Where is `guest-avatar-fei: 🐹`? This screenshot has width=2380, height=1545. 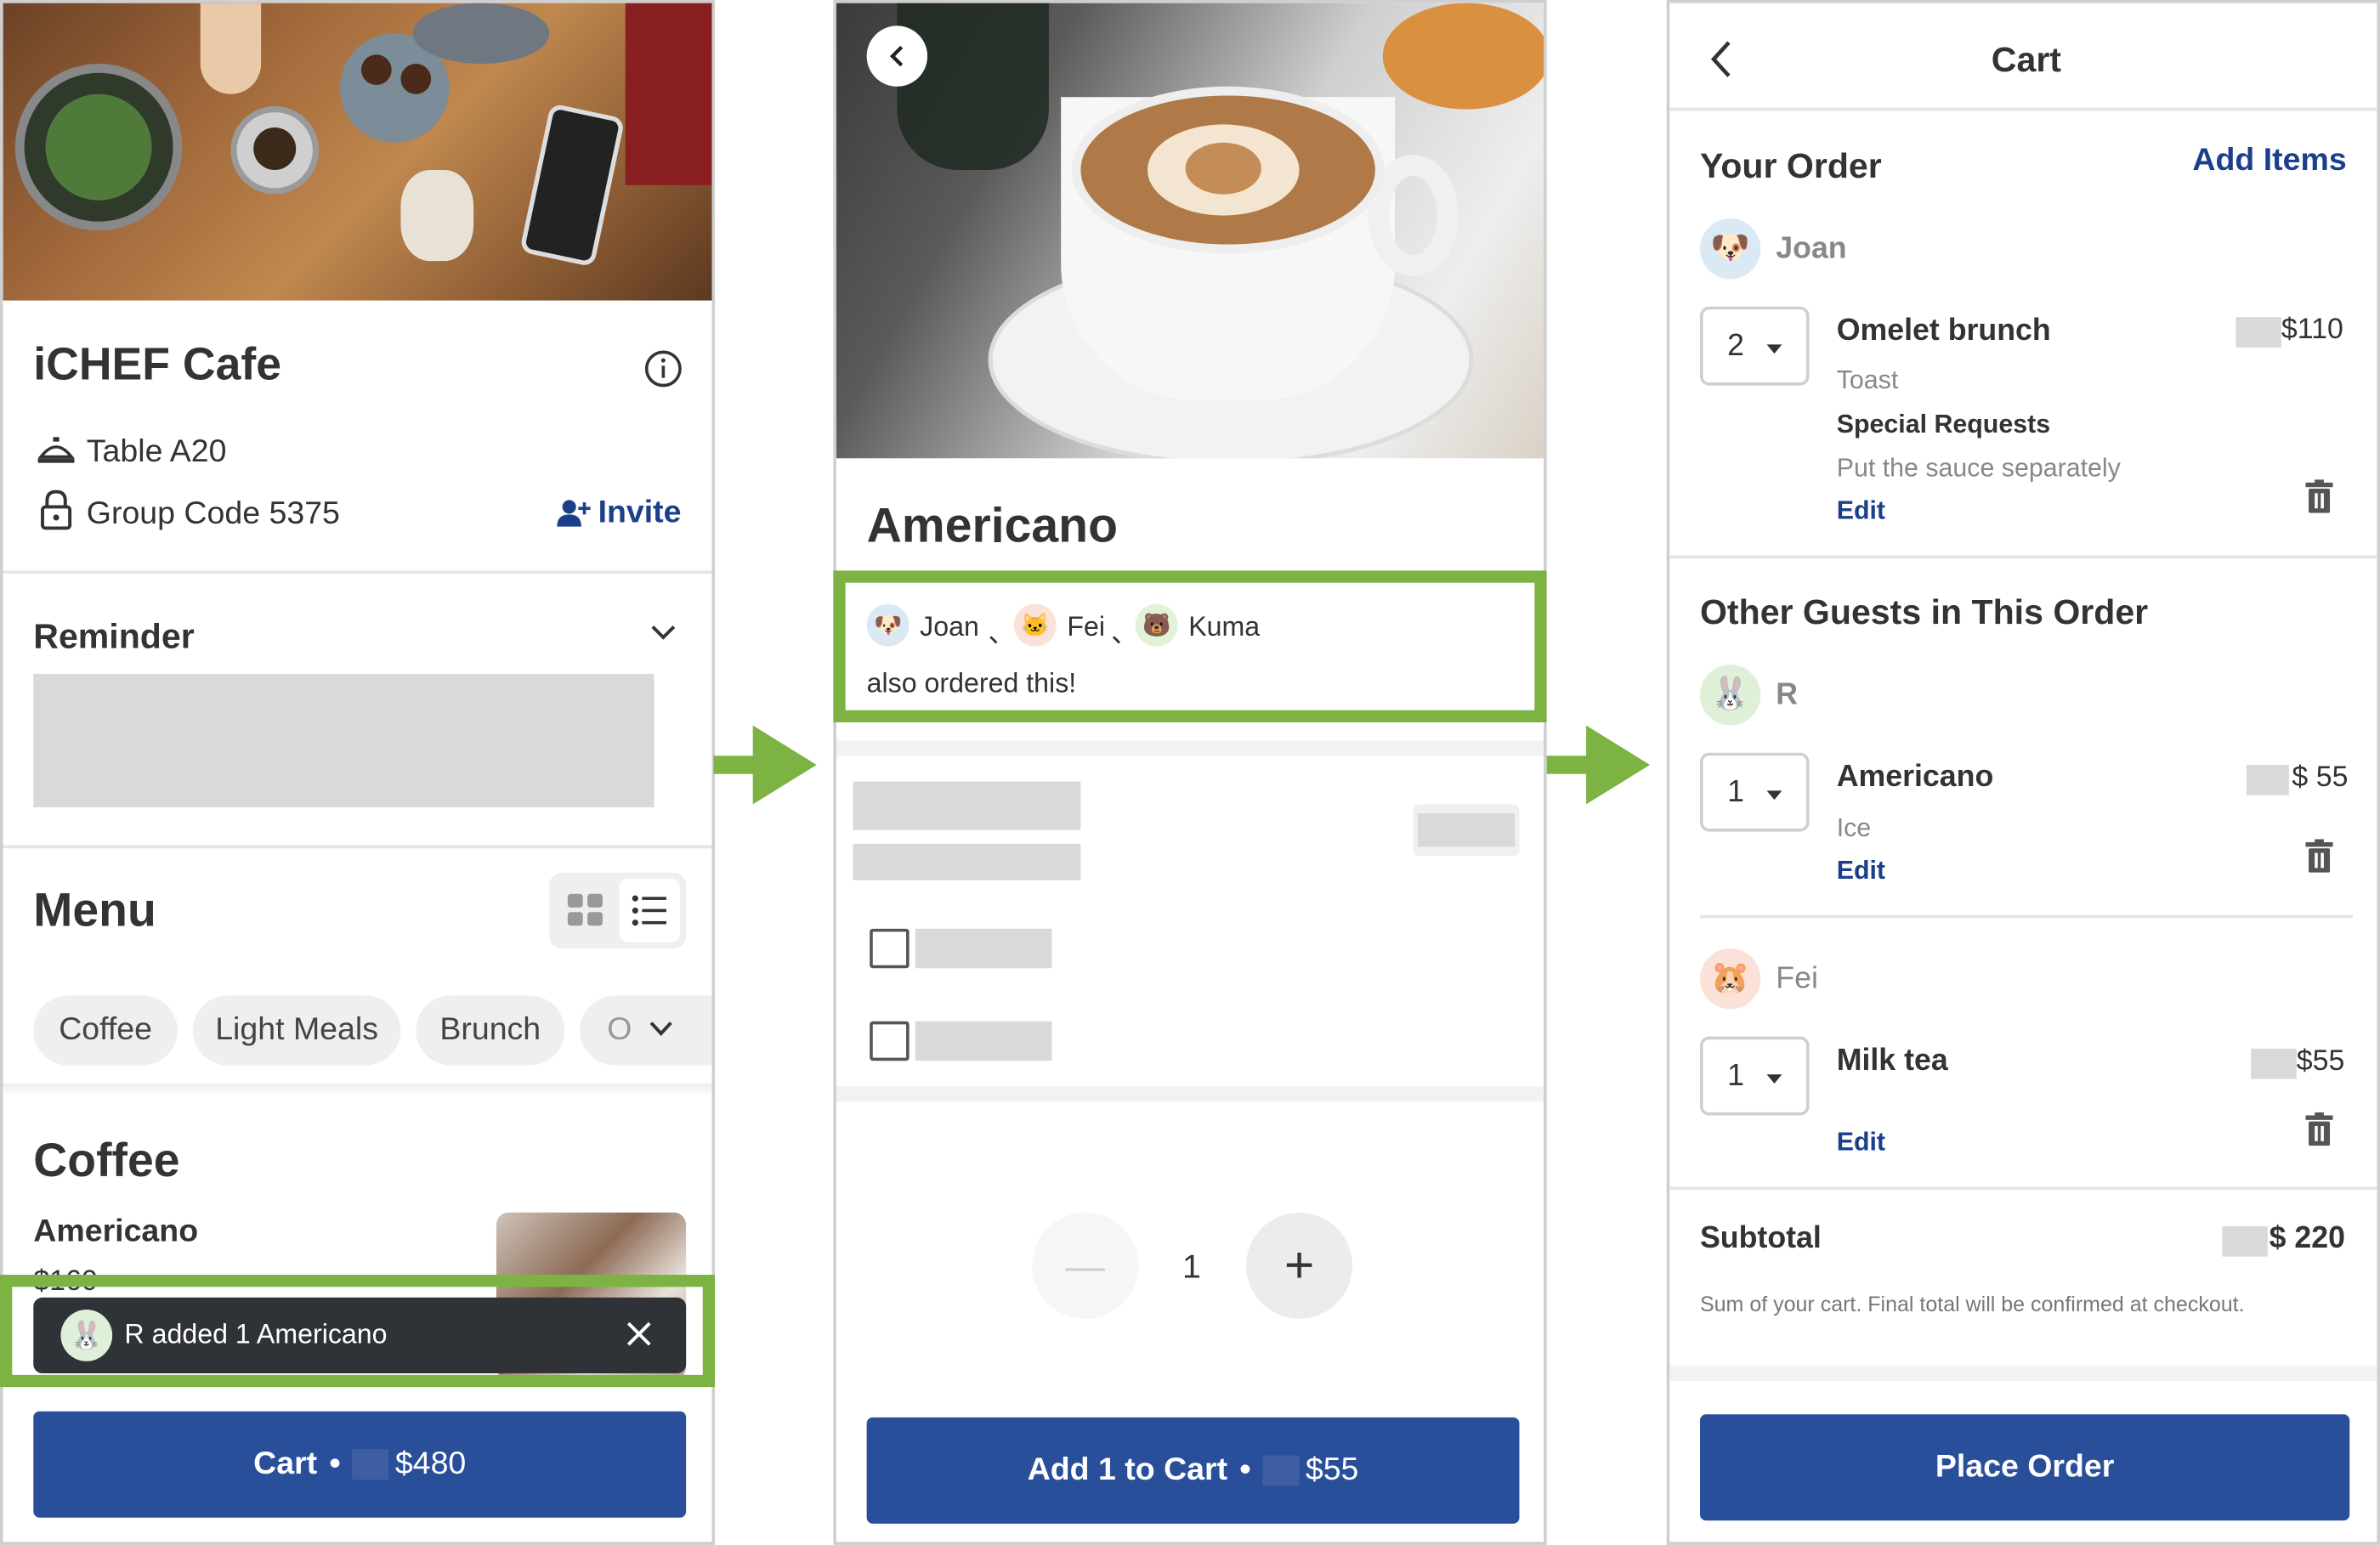 guest-avatar-fei: 🐹 is located at coordinates (1730, 979).